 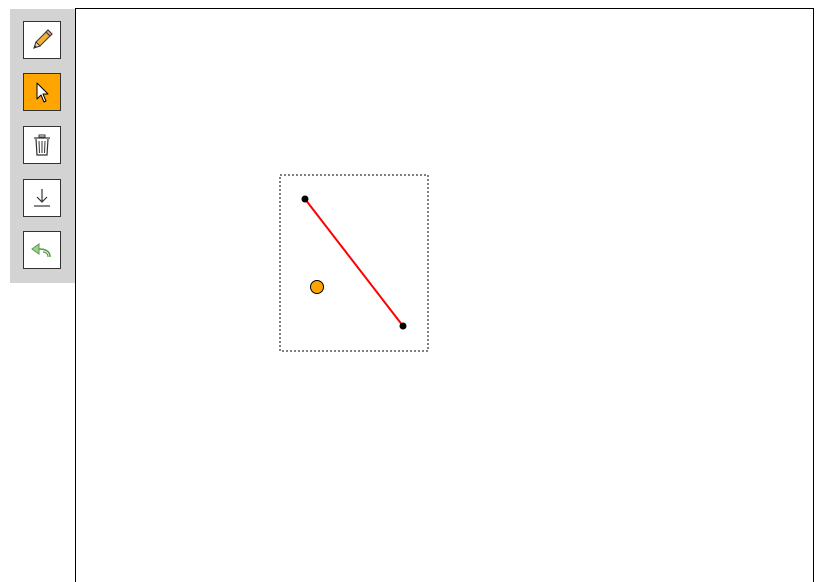 I want to click on cursor-arrow-icon, so click(x=42, y=92).